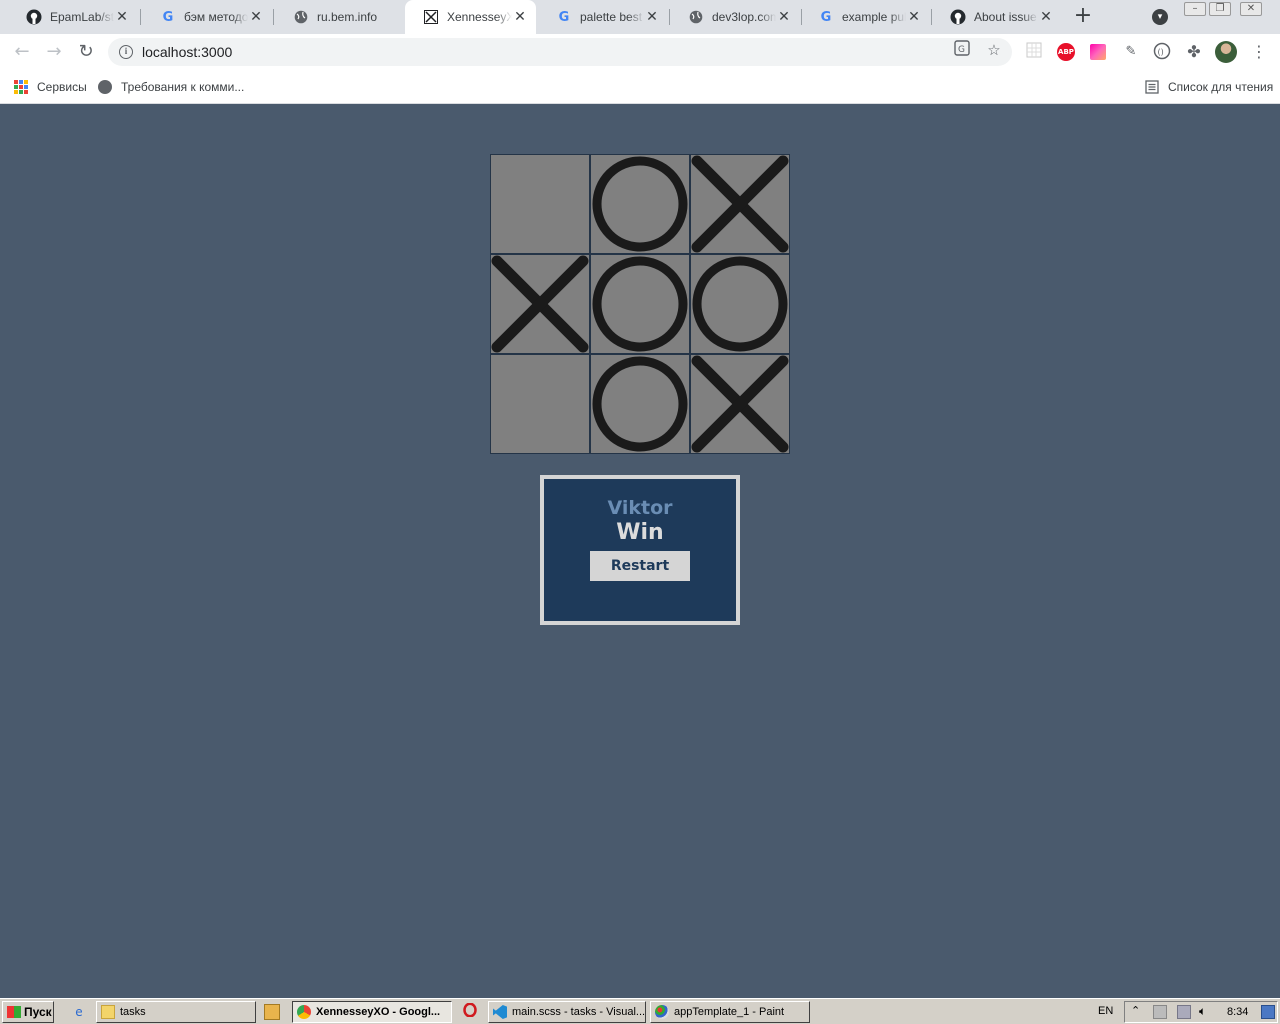 The width and height of the screenshot is (1280, 1024). Describe the element at coordinates (54, 52) in the screenshot. I see `forward-arrow-icon: →` at that location.